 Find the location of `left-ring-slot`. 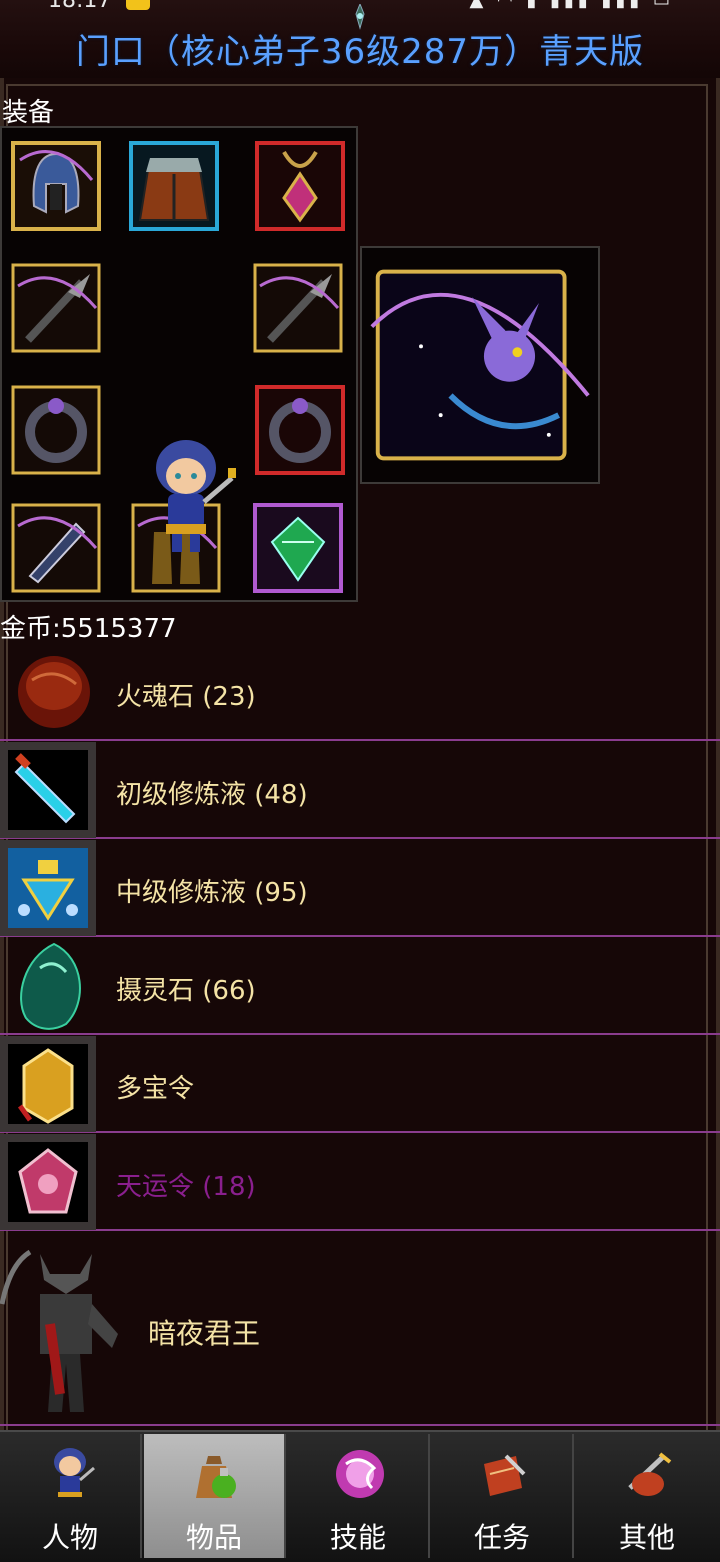

left-ring-slot is located at coordinates (56, 430).